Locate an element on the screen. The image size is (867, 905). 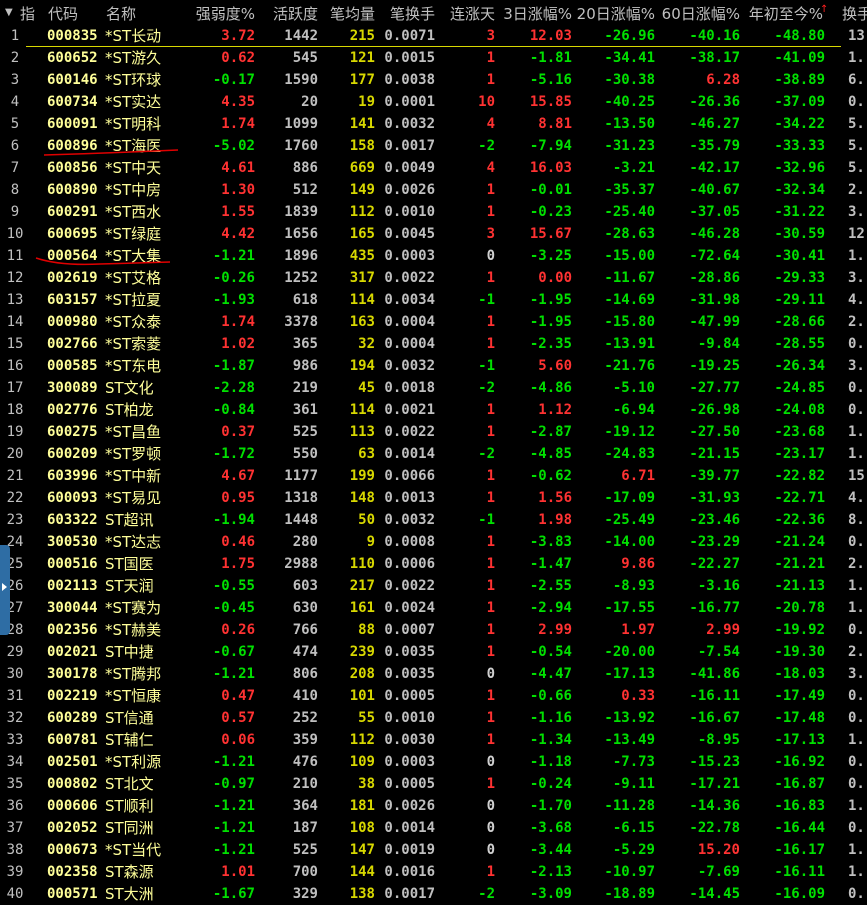
column-header-chg-20d: 20日涨幅% is located at coordinates (616, 13).